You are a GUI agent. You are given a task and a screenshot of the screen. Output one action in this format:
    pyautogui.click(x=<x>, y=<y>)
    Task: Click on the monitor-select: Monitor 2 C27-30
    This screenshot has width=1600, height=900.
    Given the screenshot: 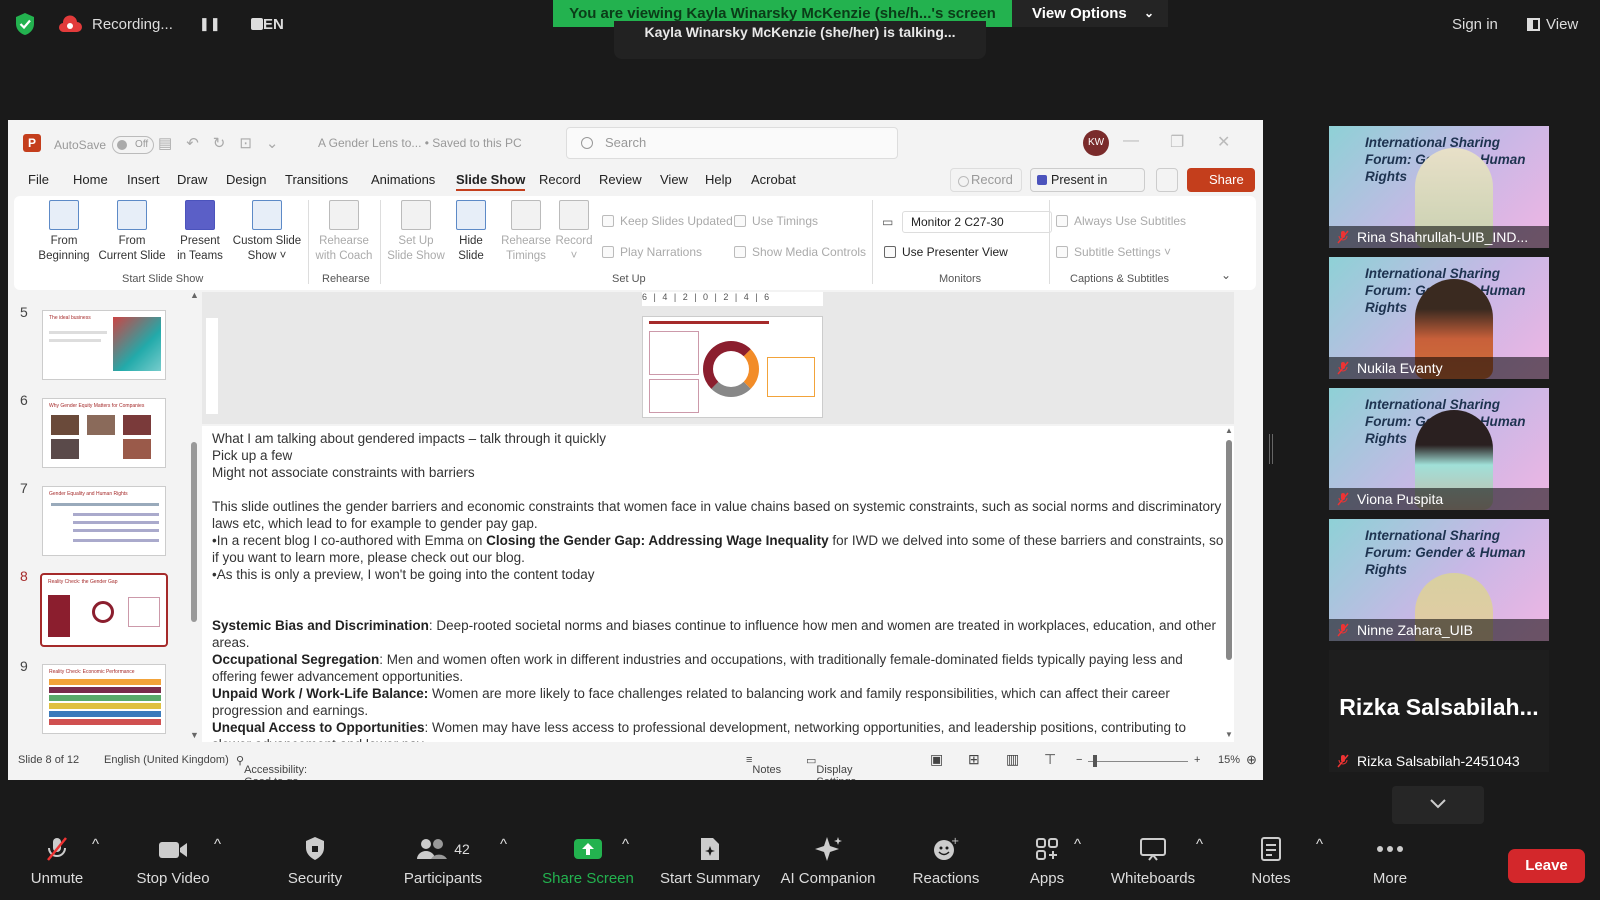 What is the action you would take?
    pyautogui.click(x=977, y=222)
    